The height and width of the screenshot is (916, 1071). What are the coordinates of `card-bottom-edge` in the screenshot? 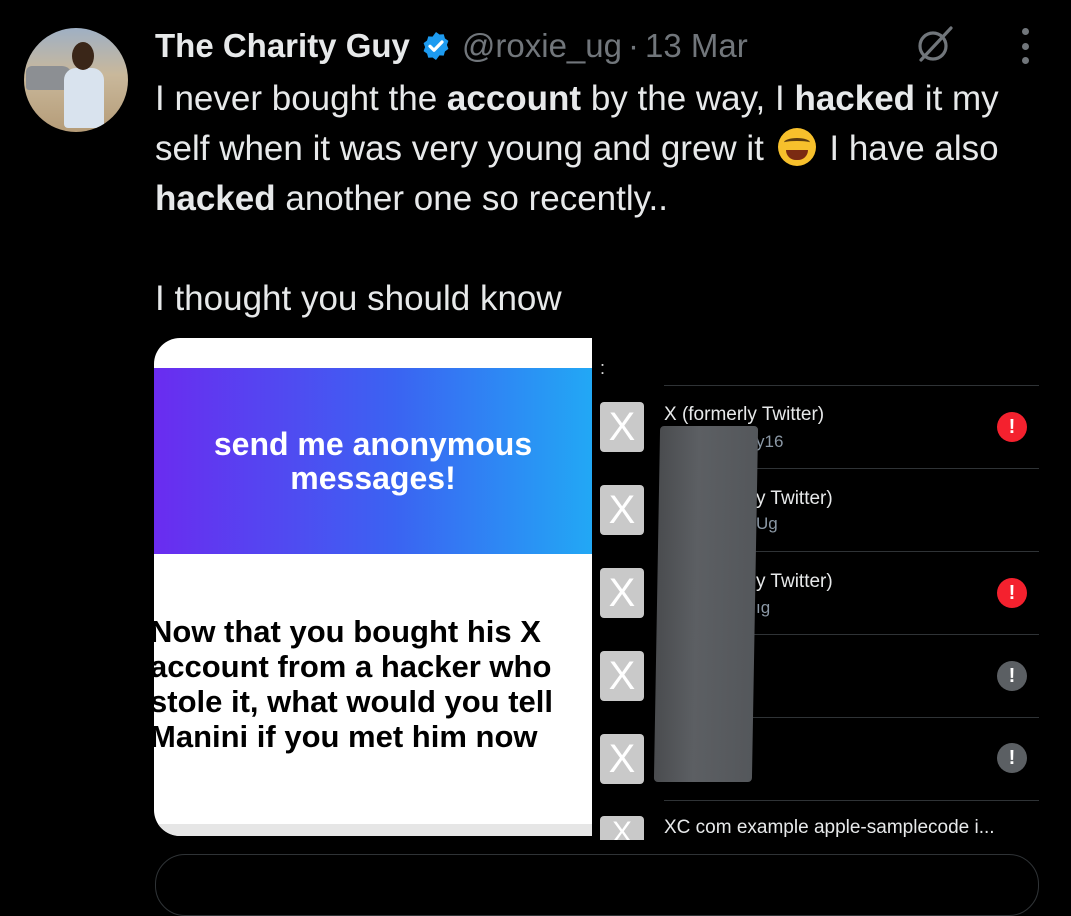 It's located at (373, 830).